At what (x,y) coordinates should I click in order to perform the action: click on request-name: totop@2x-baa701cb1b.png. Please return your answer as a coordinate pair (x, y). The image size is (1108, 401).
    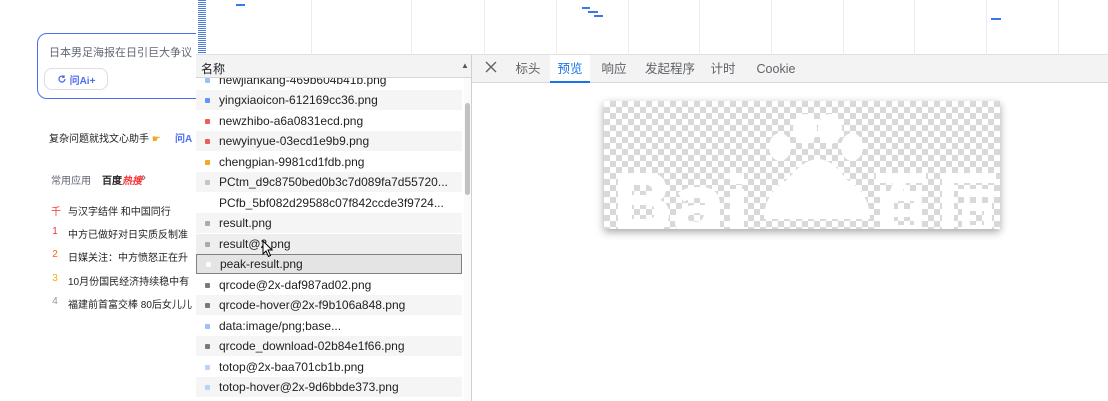
    Looking at the image, I should click on (291, 367).